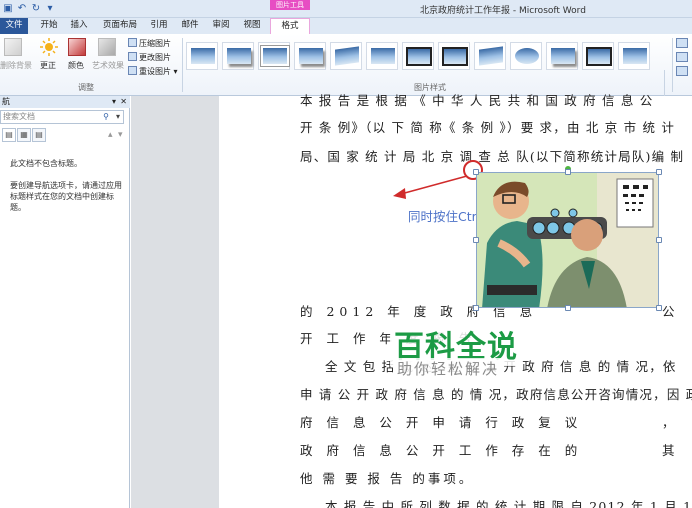 The width and height of the screenshot is (692, 508). Describe the element at coordinates (62, 117) in the screenshot. I see `nav-search-input: 搜索文档 ⚲ ▾` at that location.